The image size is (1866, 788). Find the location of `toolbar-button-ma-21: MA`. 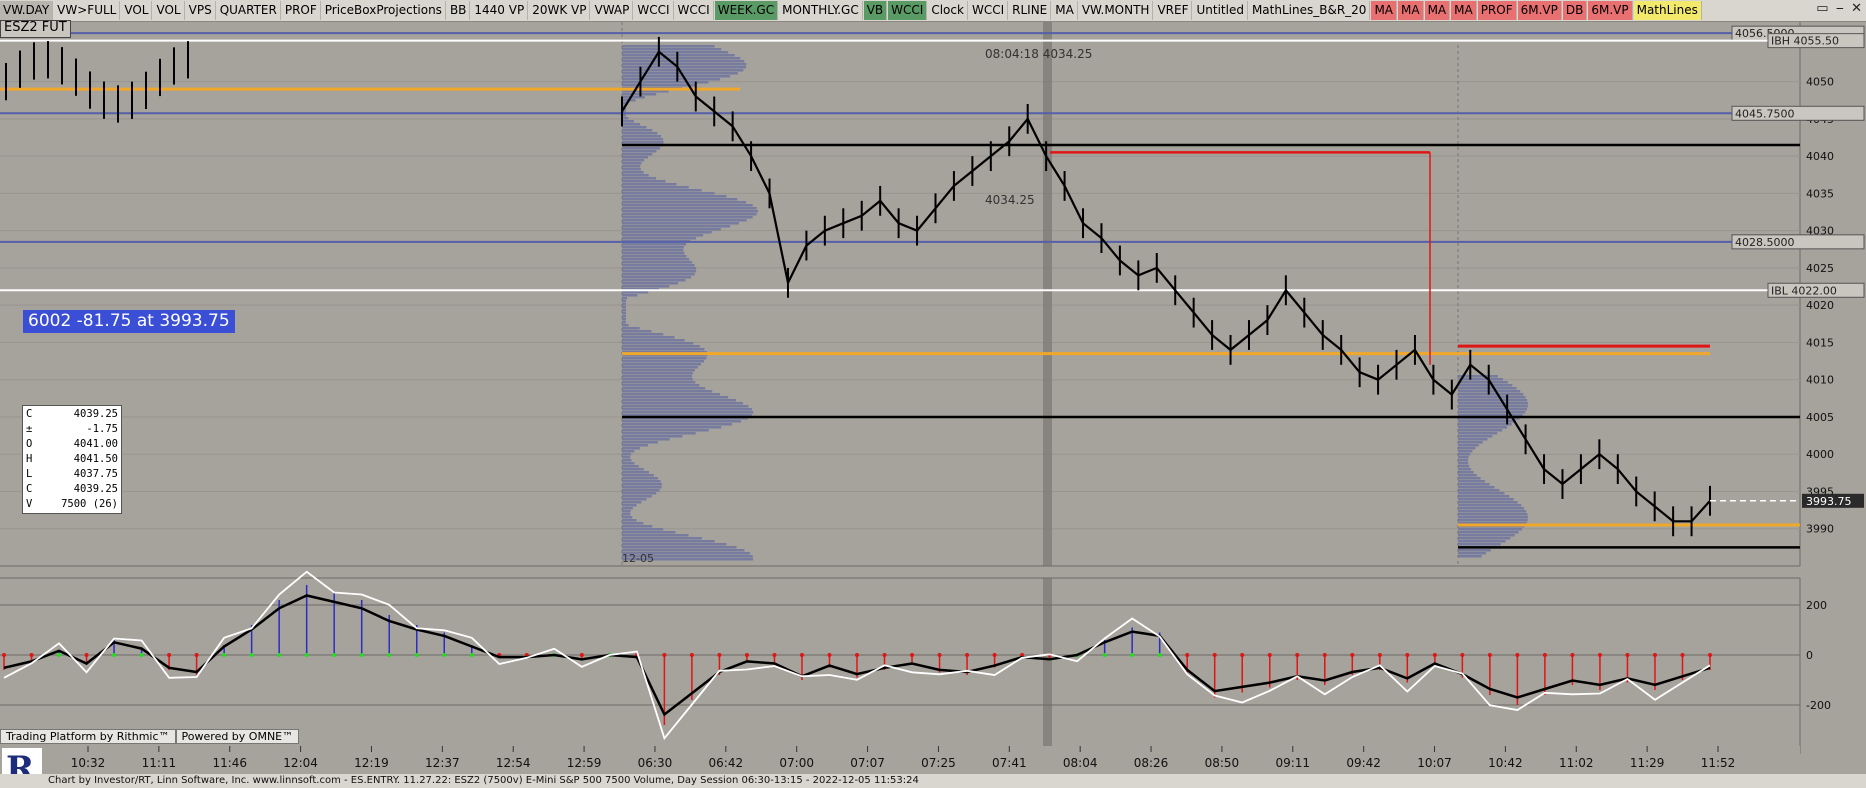

toolbar-button-ma-21: MA is located at coordinates (1065, 10).